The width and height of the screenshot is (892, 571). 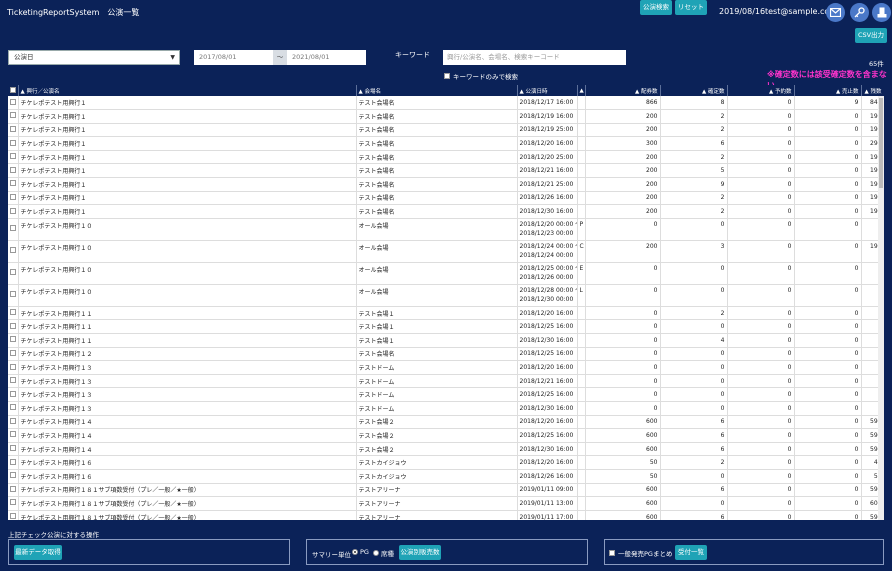 What do you see at coordinates (881, 143) in the screenshot?
I see `scrollbar-thumb` at bounding box center [881, 143].